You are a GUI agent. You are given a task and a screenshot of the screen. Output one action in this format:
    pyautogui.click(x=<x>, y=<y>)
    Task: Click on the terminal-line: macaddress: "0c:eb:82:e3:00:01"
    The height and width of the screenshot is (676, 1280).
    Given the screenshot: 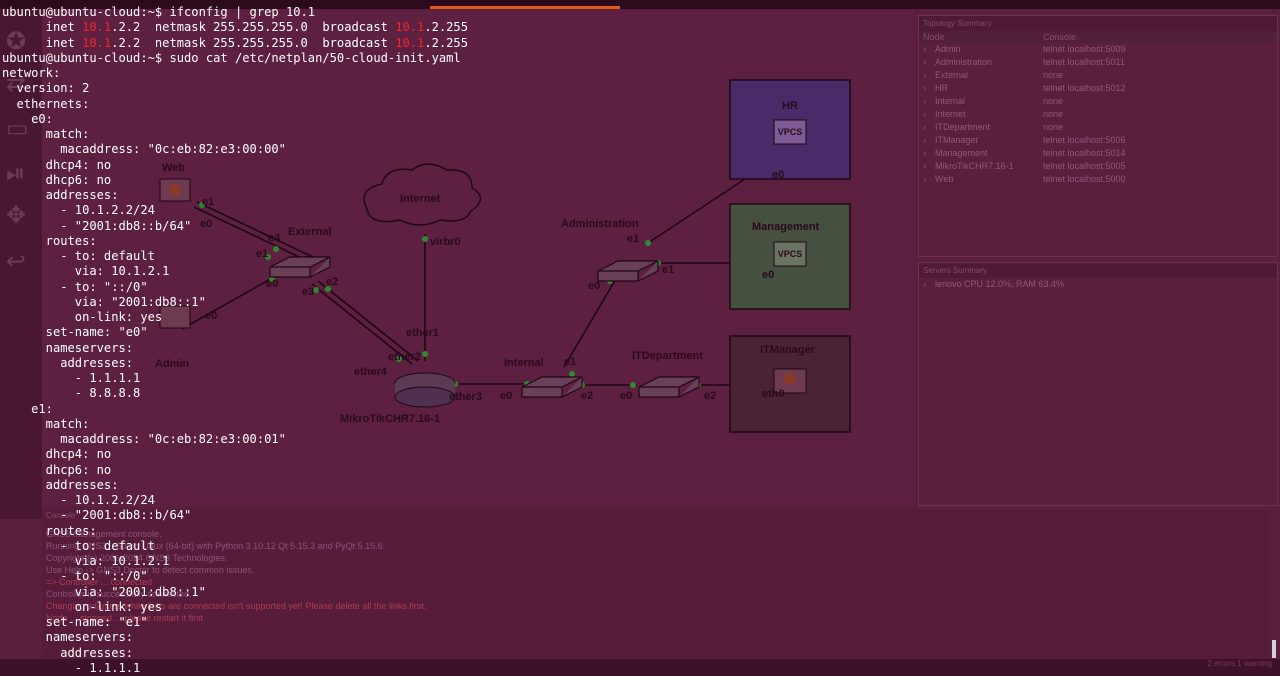 What is the action you would take?
    pyautogui.click(x=144, y=439)
    